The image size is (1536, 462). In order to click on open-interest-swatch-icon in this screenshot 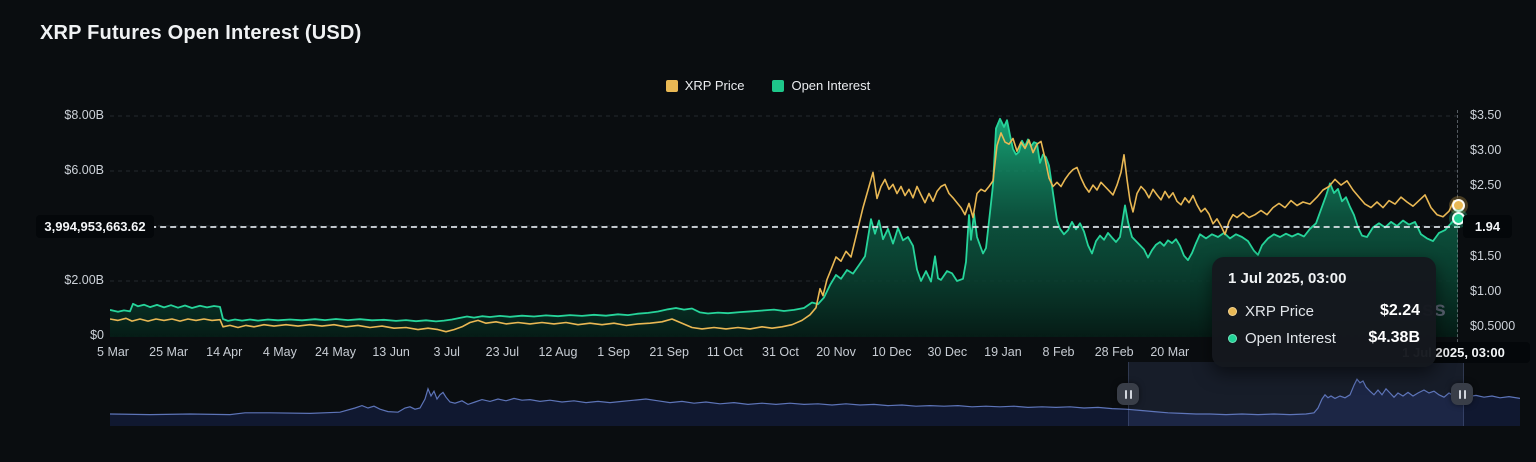, I will do `click(778, 85)`.